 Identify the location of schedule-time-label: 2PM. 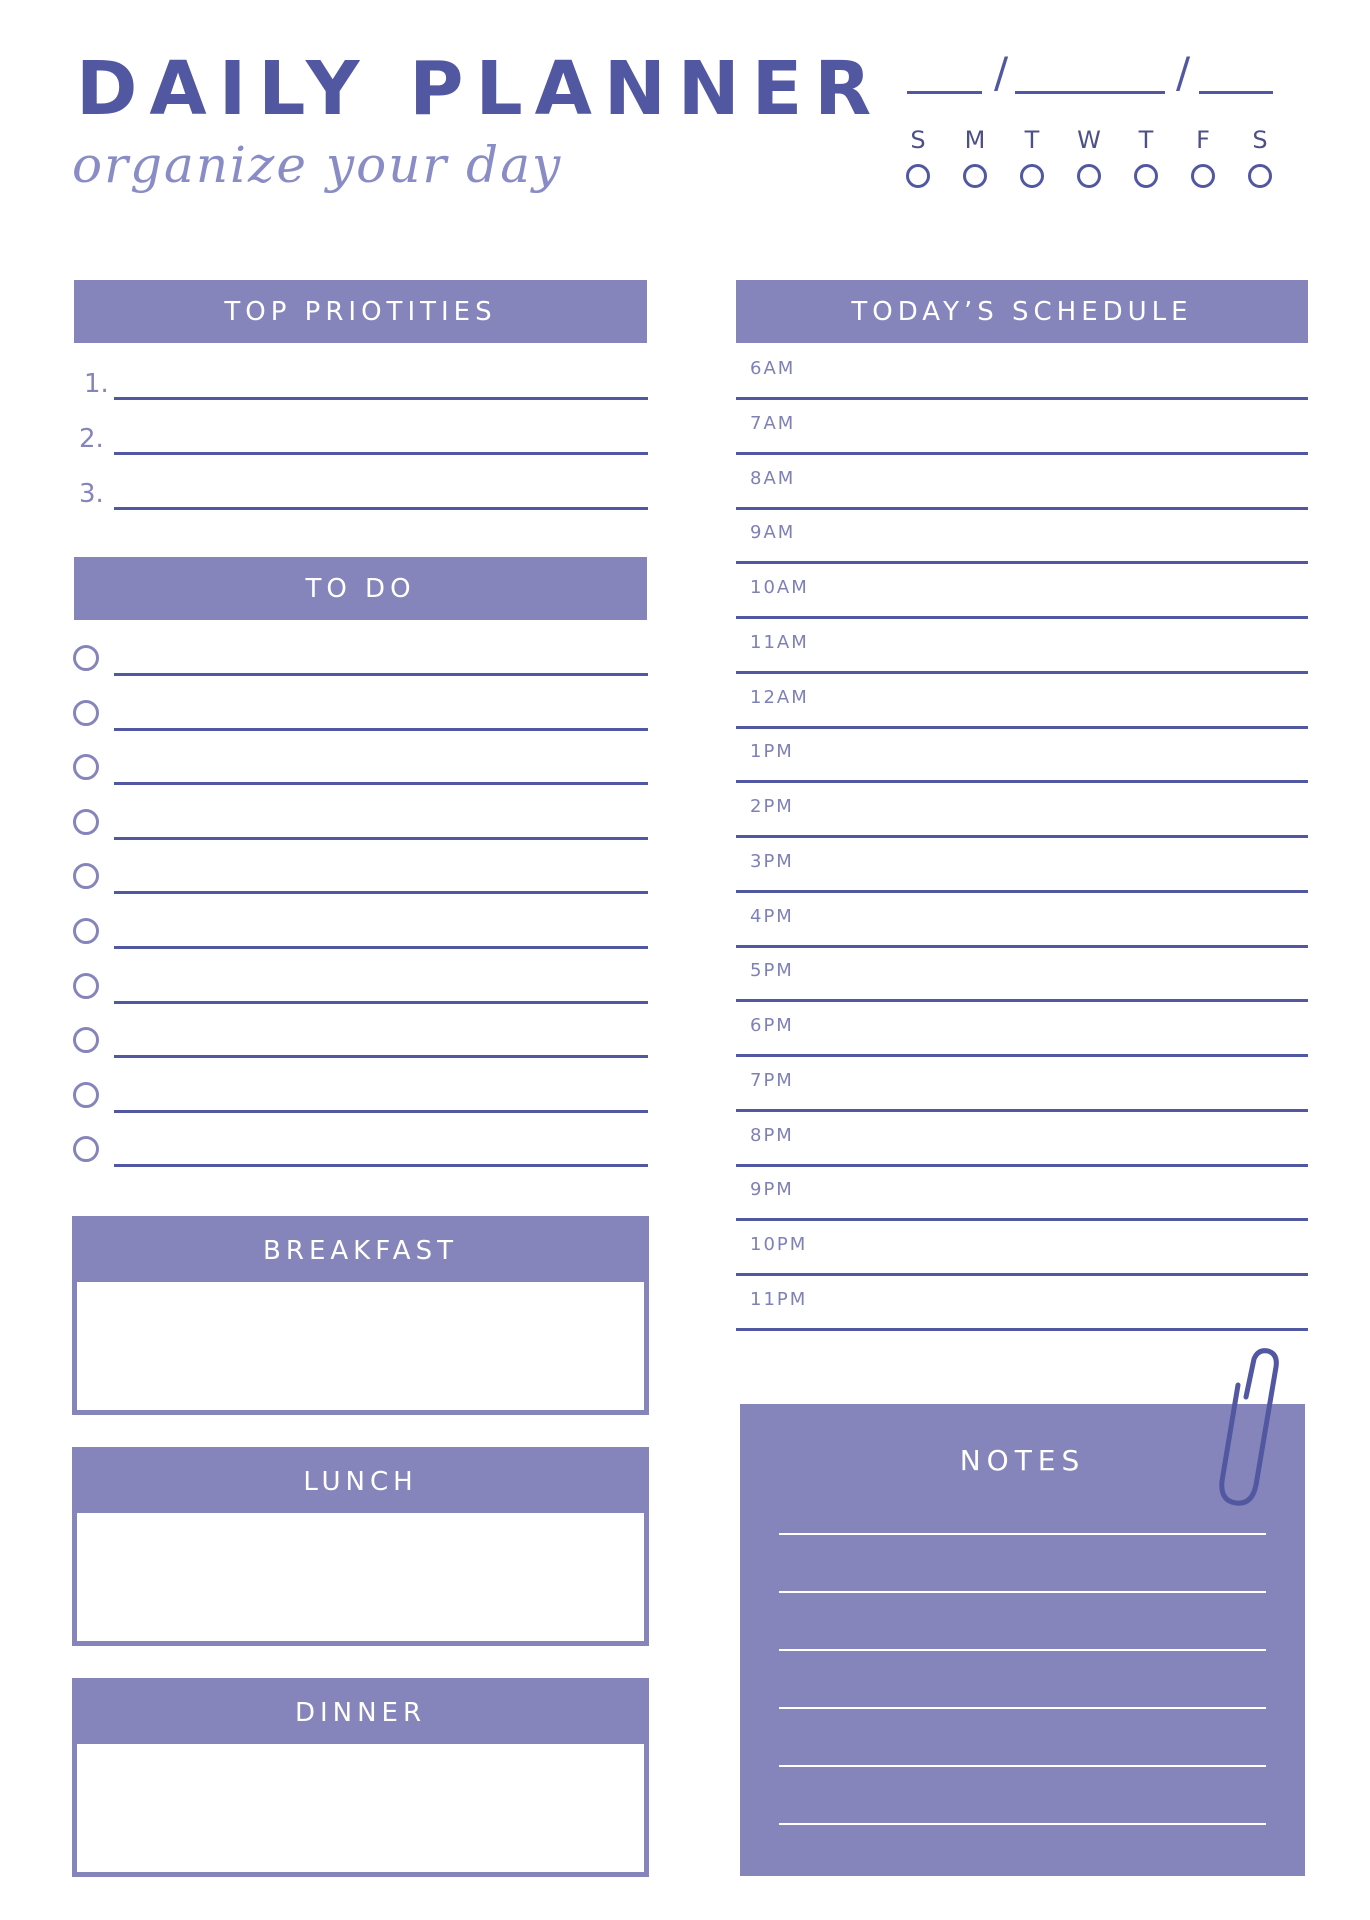
(772, 806).